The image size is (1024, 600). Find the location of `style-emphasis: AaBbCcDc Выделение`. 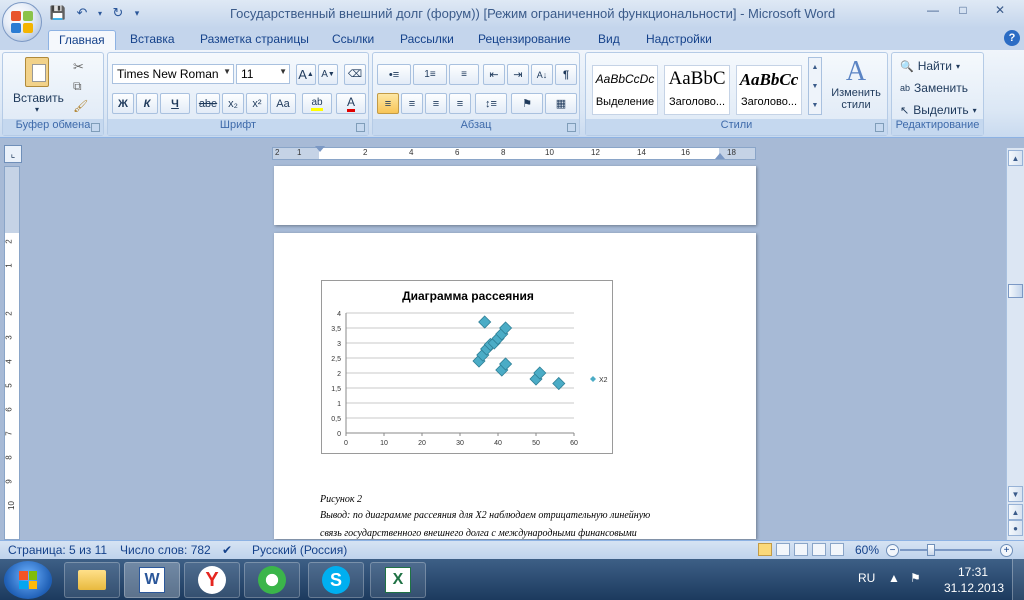

style-emphasis: AaBbCcDc Выделение is located at coordinates (625, 90).